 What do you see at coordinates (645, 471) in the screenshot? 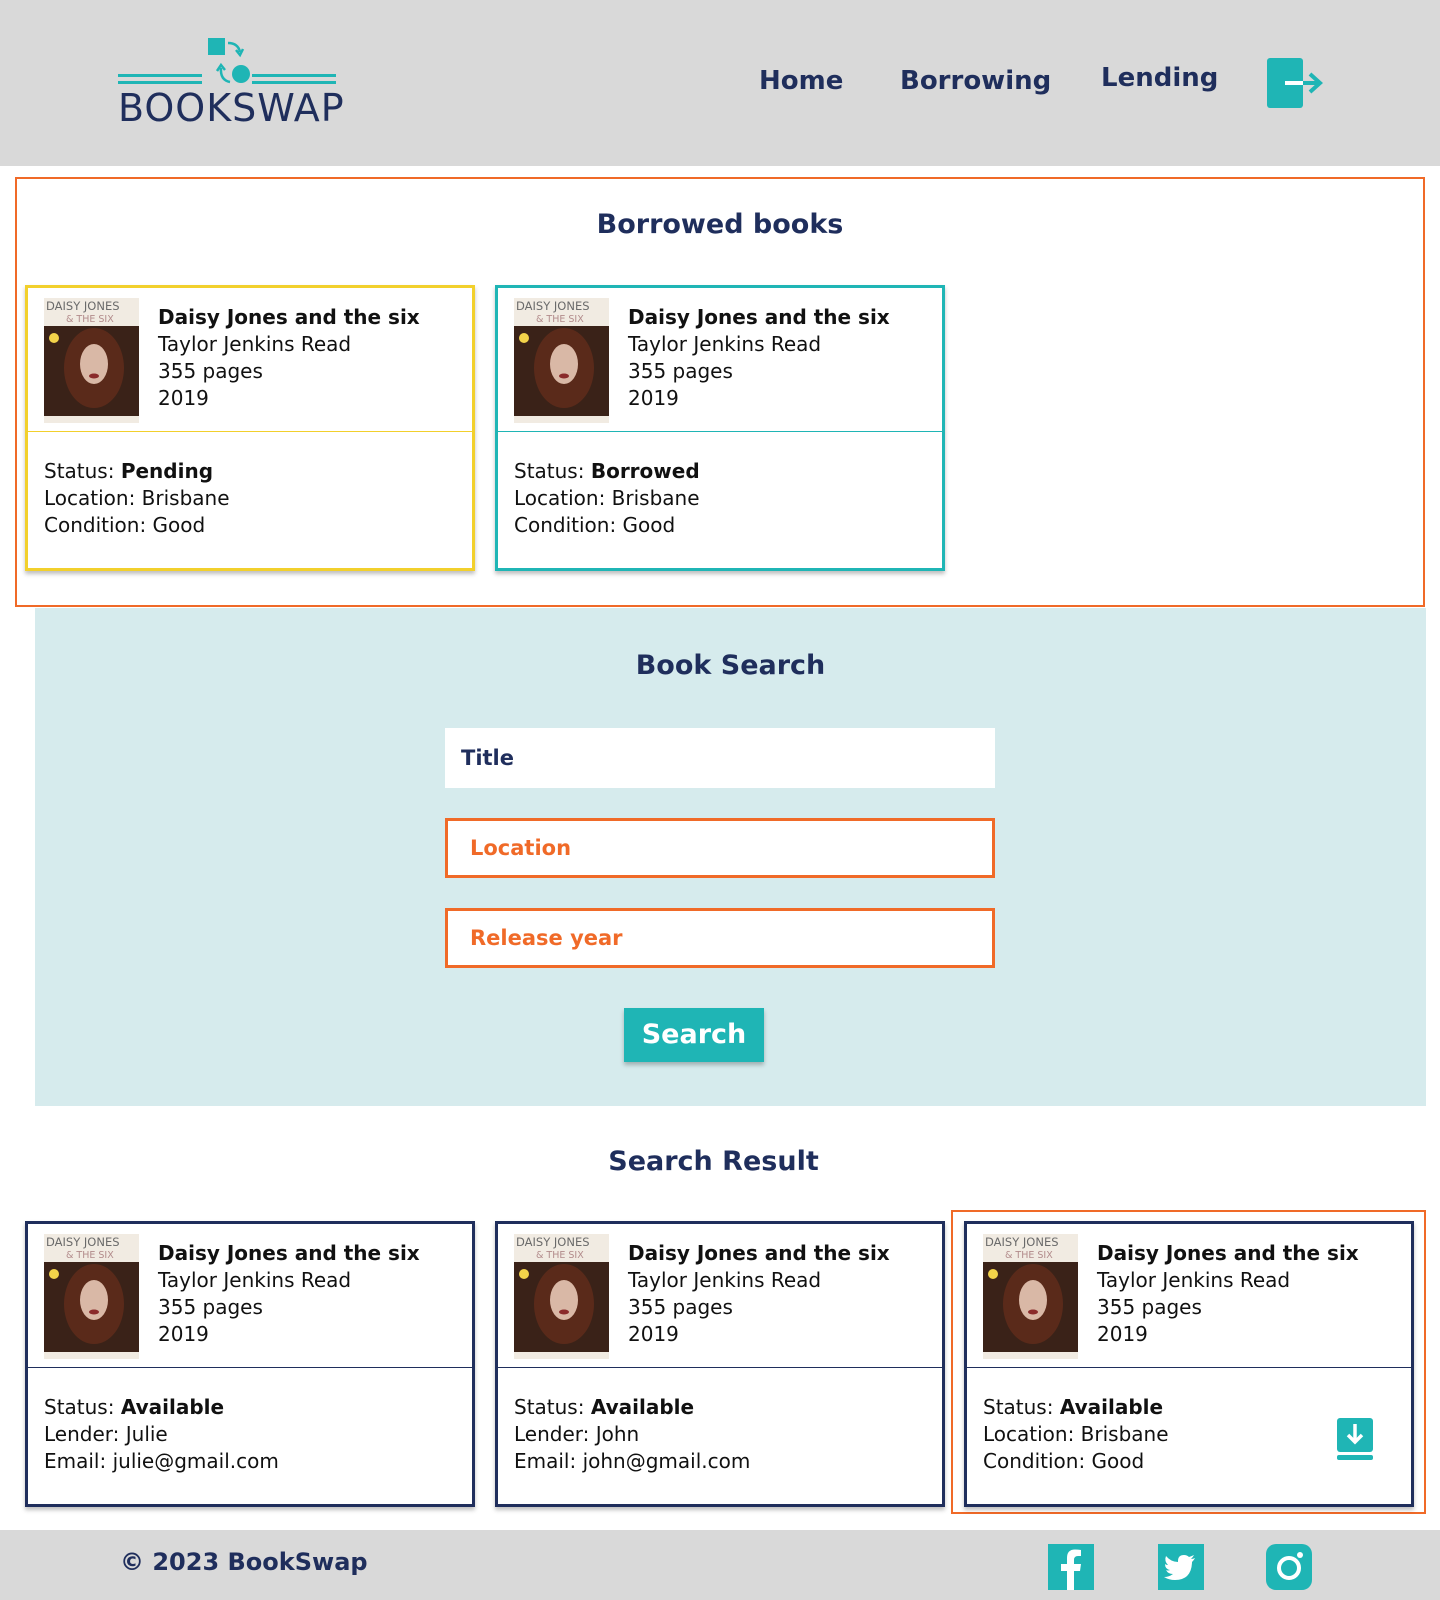
I see `status-value: Borrowed` at bounding box center [645, 471].